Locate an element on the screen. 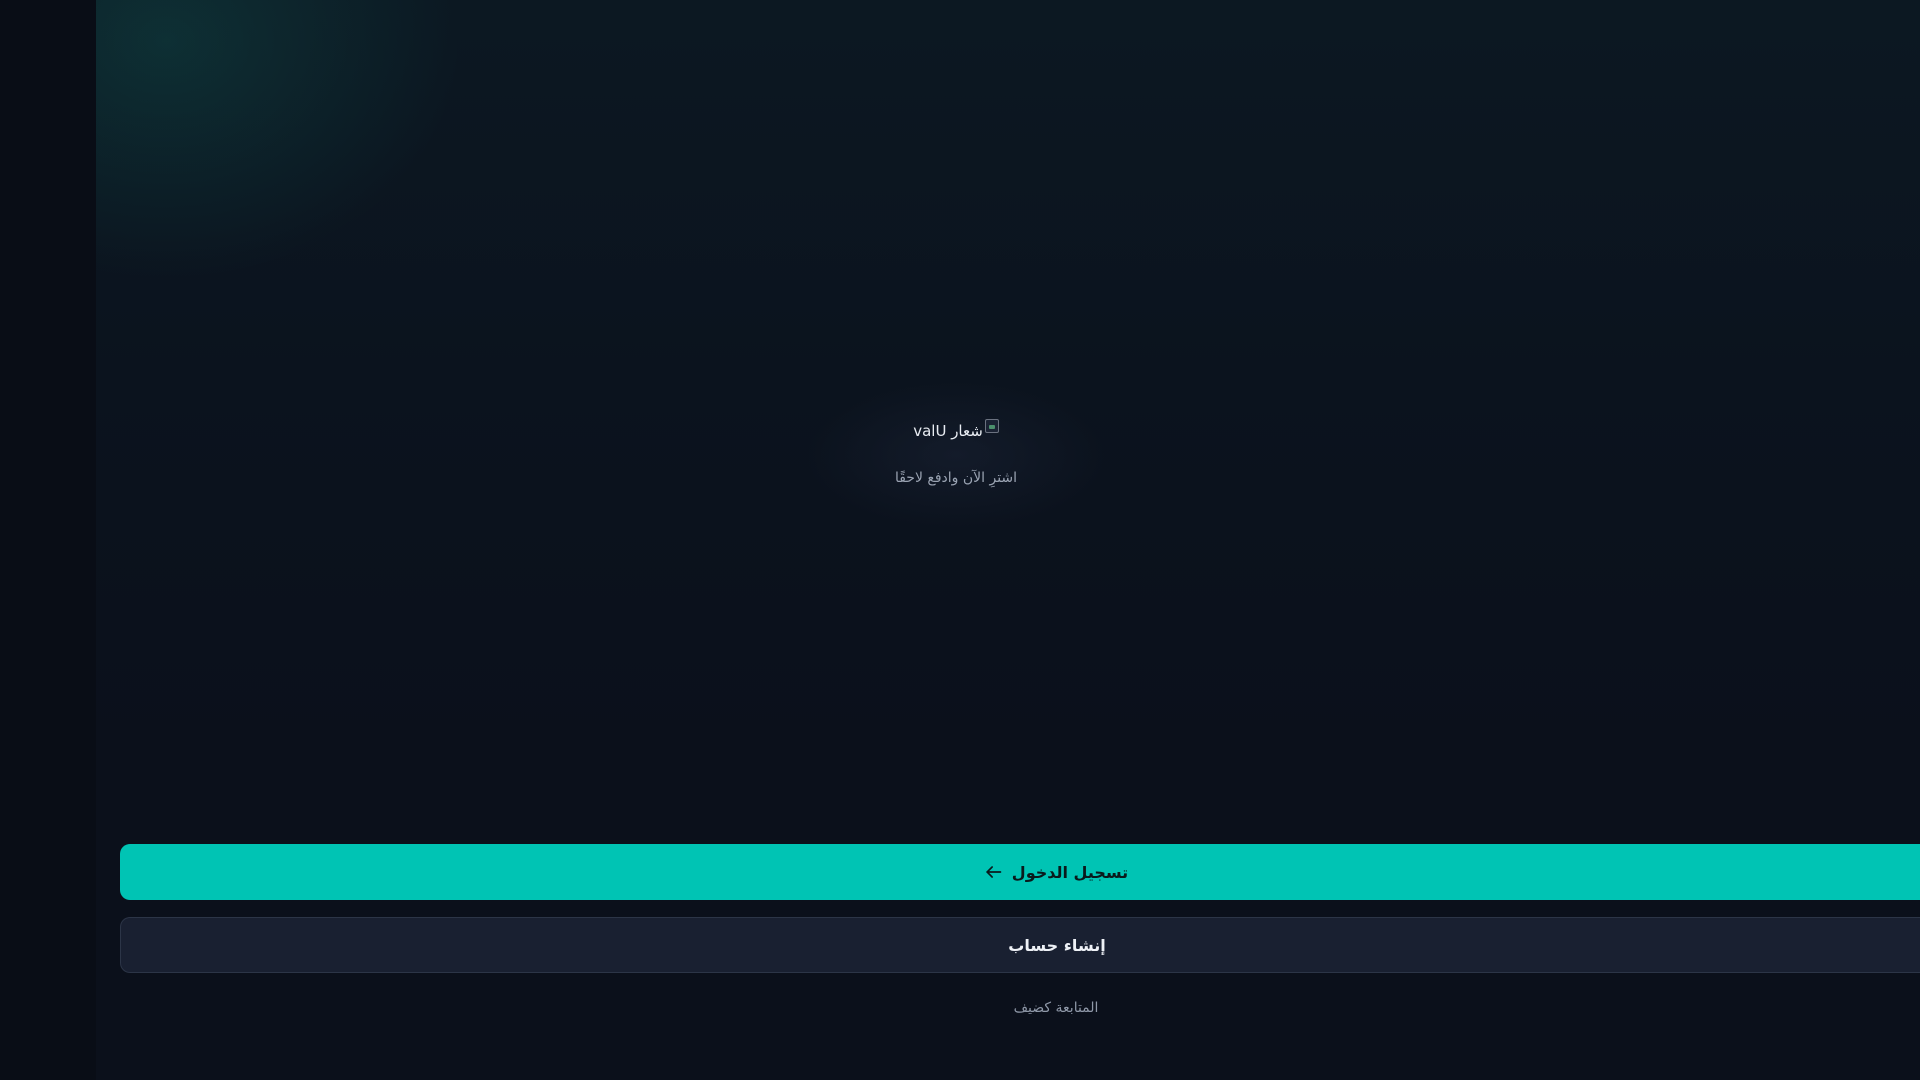  hero: شعار valU اشترِ الآن وادفع لاحقًا is located at coordinates (956, 455).